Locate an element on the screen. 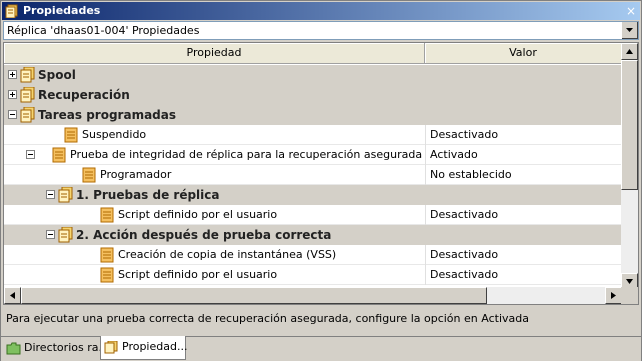 The height and width of the screenshot is (361, 642). category-row: Tareas programadas is located at coordinates (313, 115).